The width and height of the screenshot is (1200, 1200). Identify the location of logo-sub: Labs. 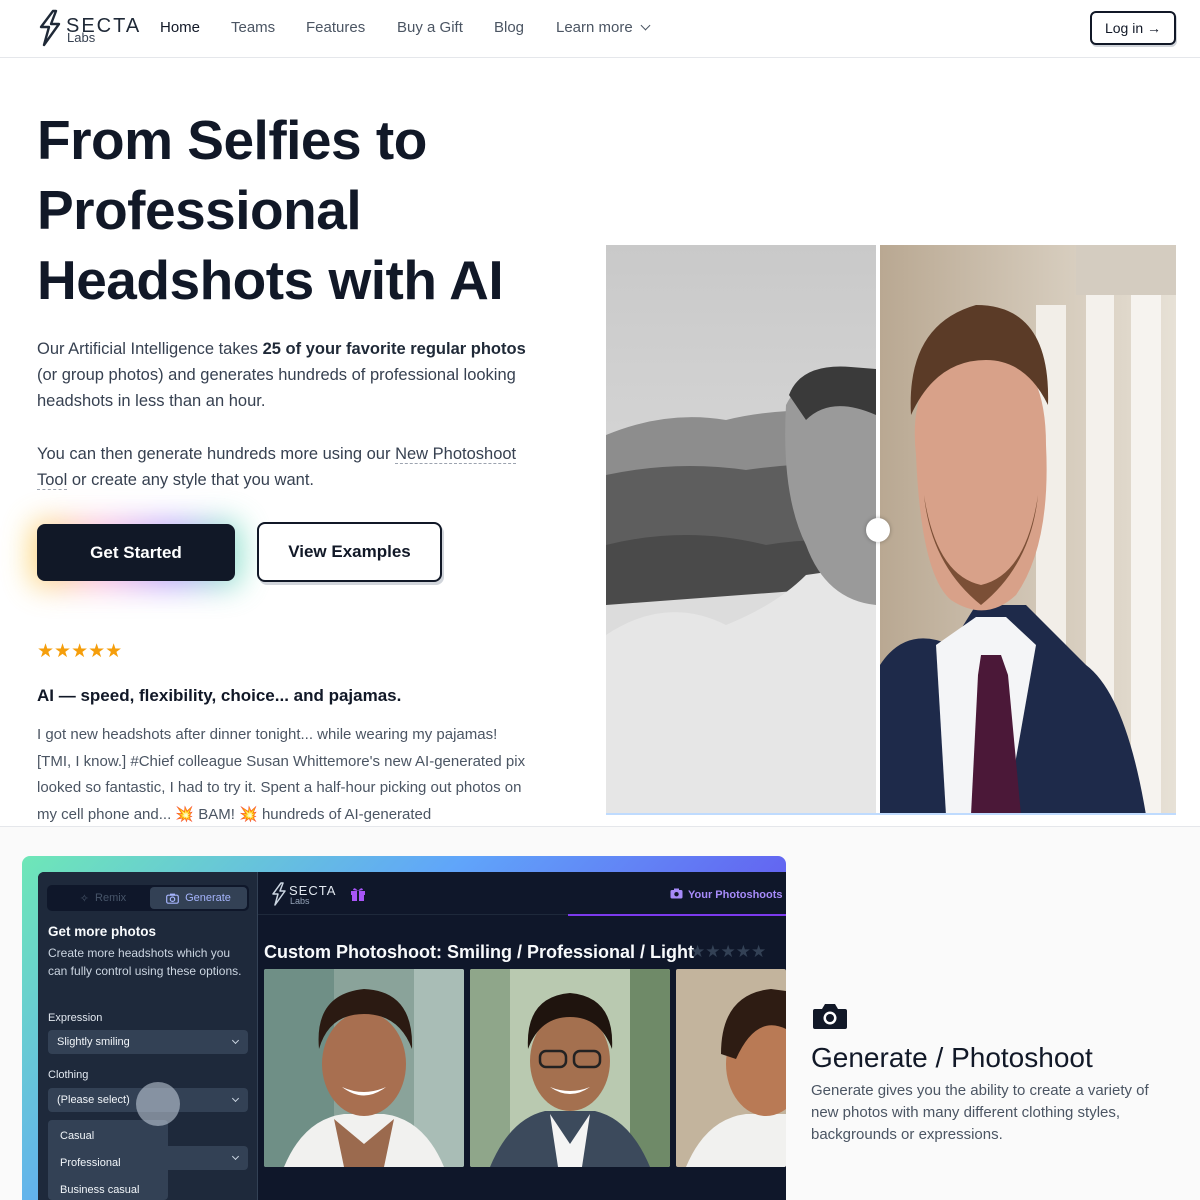
(81, 37).